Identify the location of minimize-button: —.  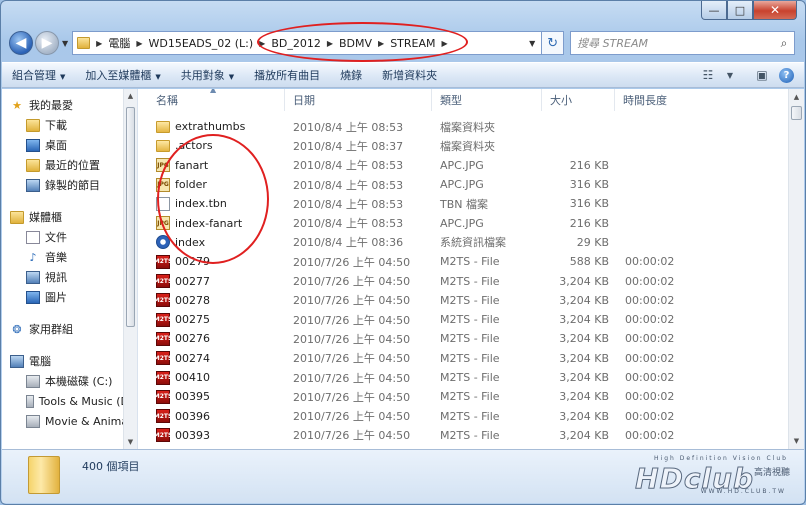
(714, 10).